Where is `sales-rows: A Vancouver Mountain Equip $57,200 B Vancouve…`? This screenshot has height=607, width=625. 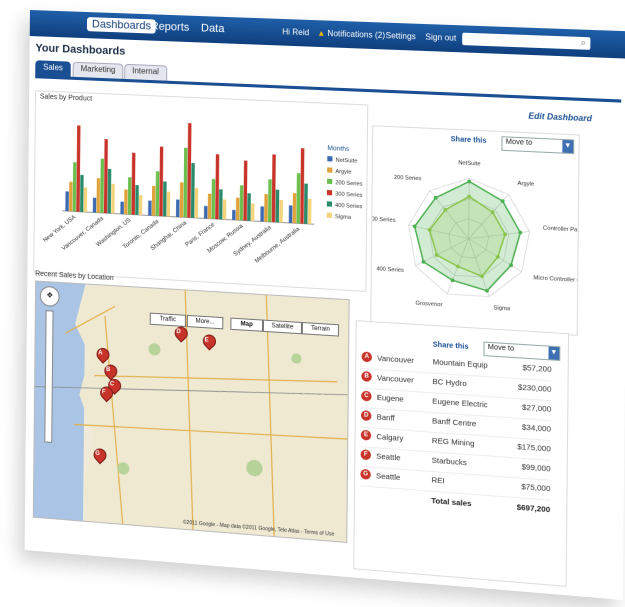
sales-rows: A Vancouver Mountain Equip $57,200 B Vancouve… is located at coordinates (456, 425).